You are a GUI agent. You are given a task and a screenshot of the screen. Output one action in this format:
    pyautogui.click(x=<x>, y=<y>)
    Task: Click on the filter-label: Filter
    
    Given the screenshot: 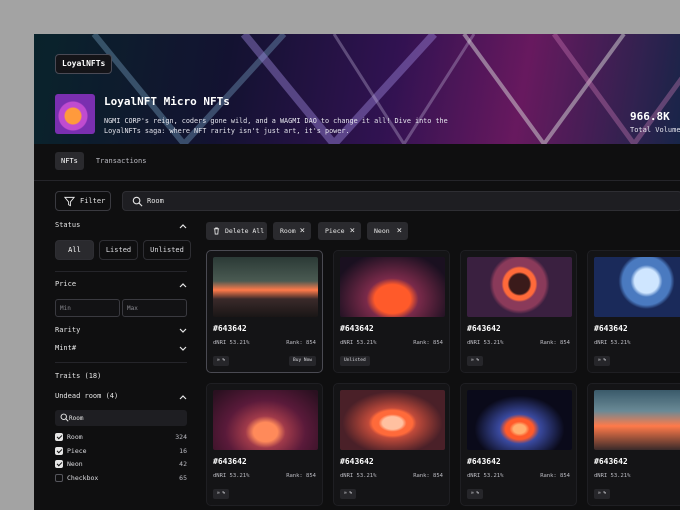 What is the action you would take?
    pyautogui.click(x=93, y=201)
    